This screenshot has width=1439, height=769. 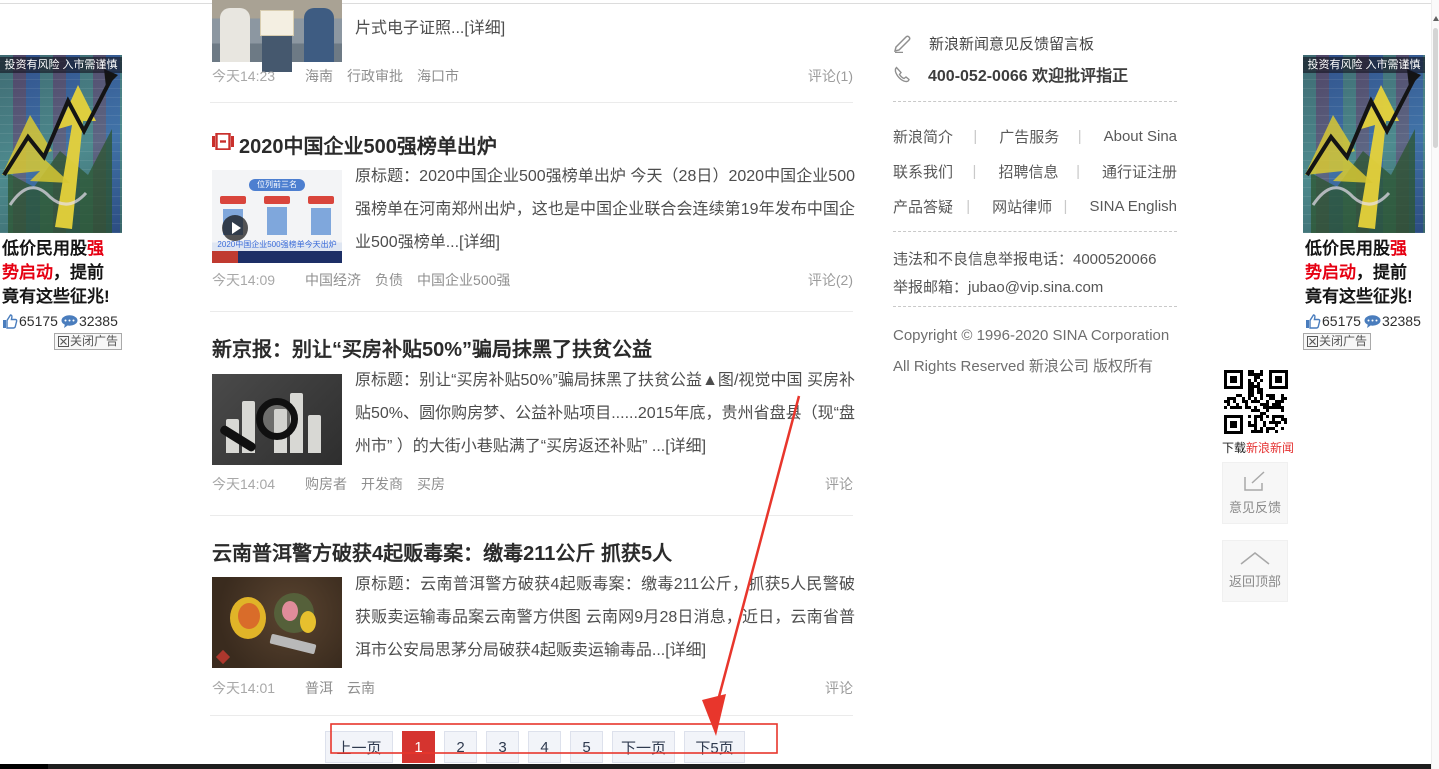 What do you see at coordinates (382, 484) in the screenshot?
I see `tag-link: 开发商` at bounding box center [382, 484].